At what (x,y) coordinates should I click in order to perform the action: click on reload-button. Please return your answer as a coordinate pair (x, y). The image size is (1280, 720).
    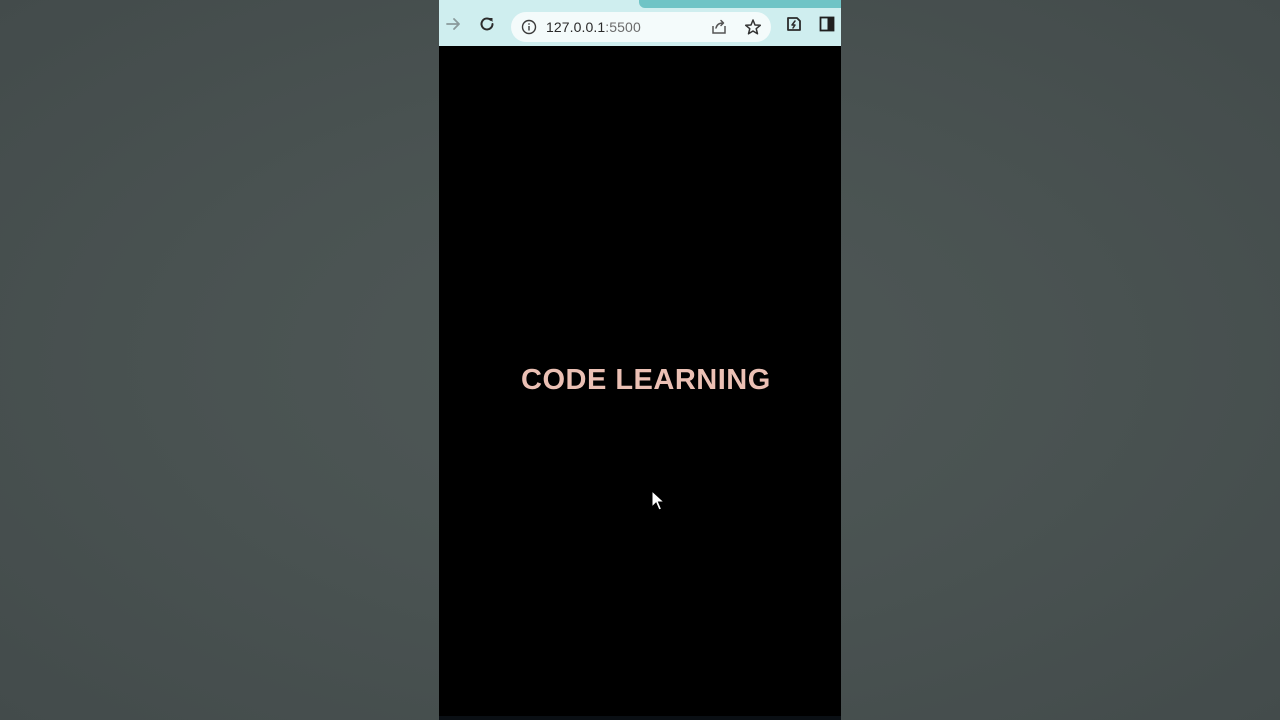
    Looking at the image, I should click on (487, 24).